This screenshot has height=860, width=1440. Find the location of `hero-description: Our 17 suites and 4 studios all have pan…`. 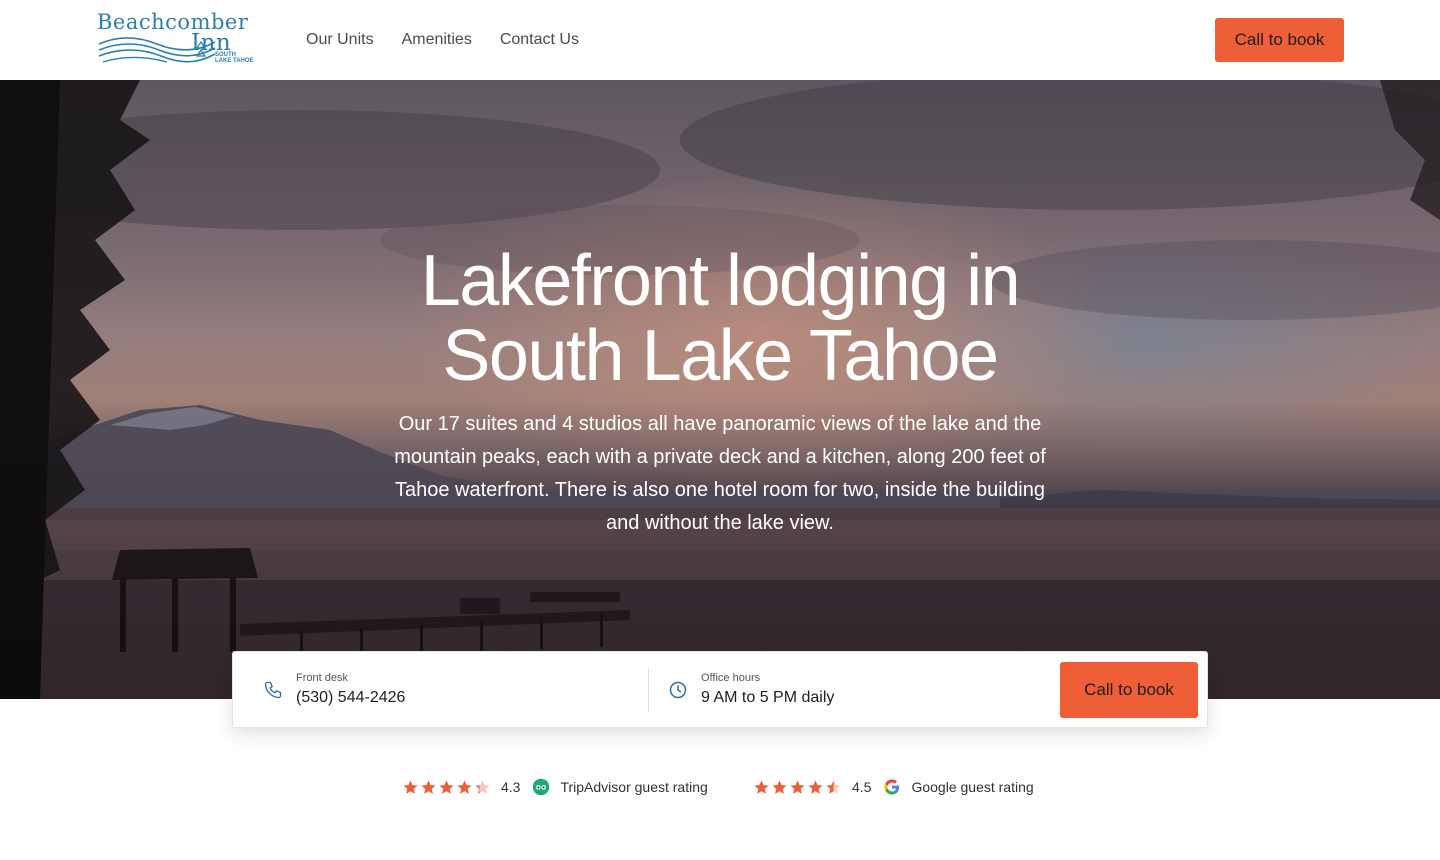

hero-description: Our 17 suites and 4 studios all have pan… is located at coordinates (720, 473).